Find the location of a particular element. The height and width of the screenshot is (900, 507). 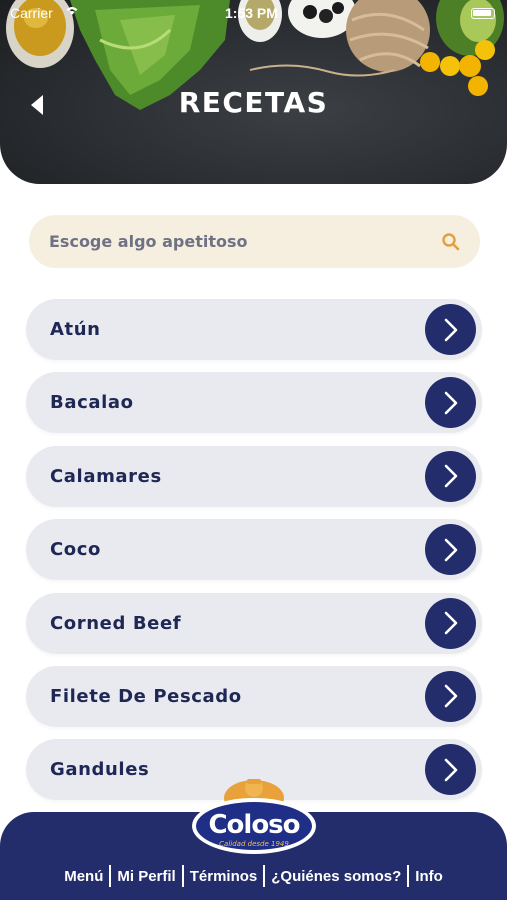

footer-link-menu: Menú is located at coordinates (83, 876).